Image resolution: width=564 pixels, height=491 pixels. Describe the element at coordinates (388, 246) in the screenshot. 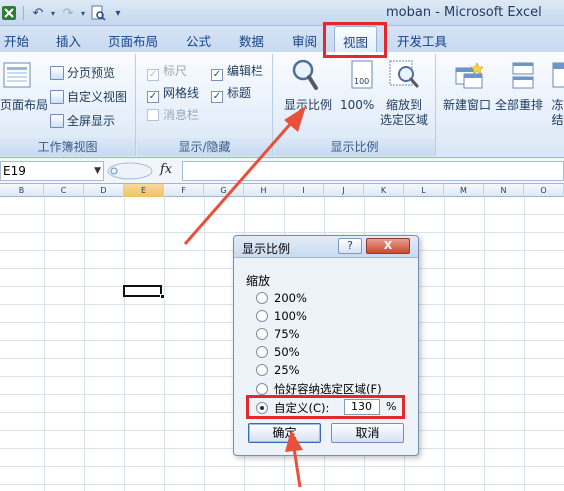

I see `close-button: X` at that location.